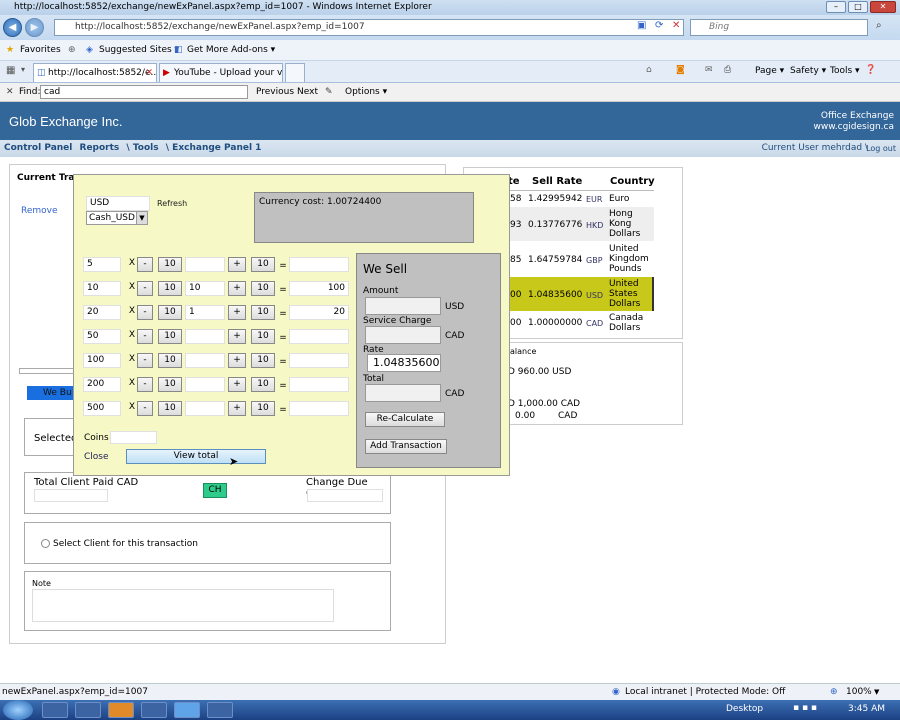 The image size is (900, 720). I want to click on get-addons-link: Get More Add-ons ▾, so click(231, 50).